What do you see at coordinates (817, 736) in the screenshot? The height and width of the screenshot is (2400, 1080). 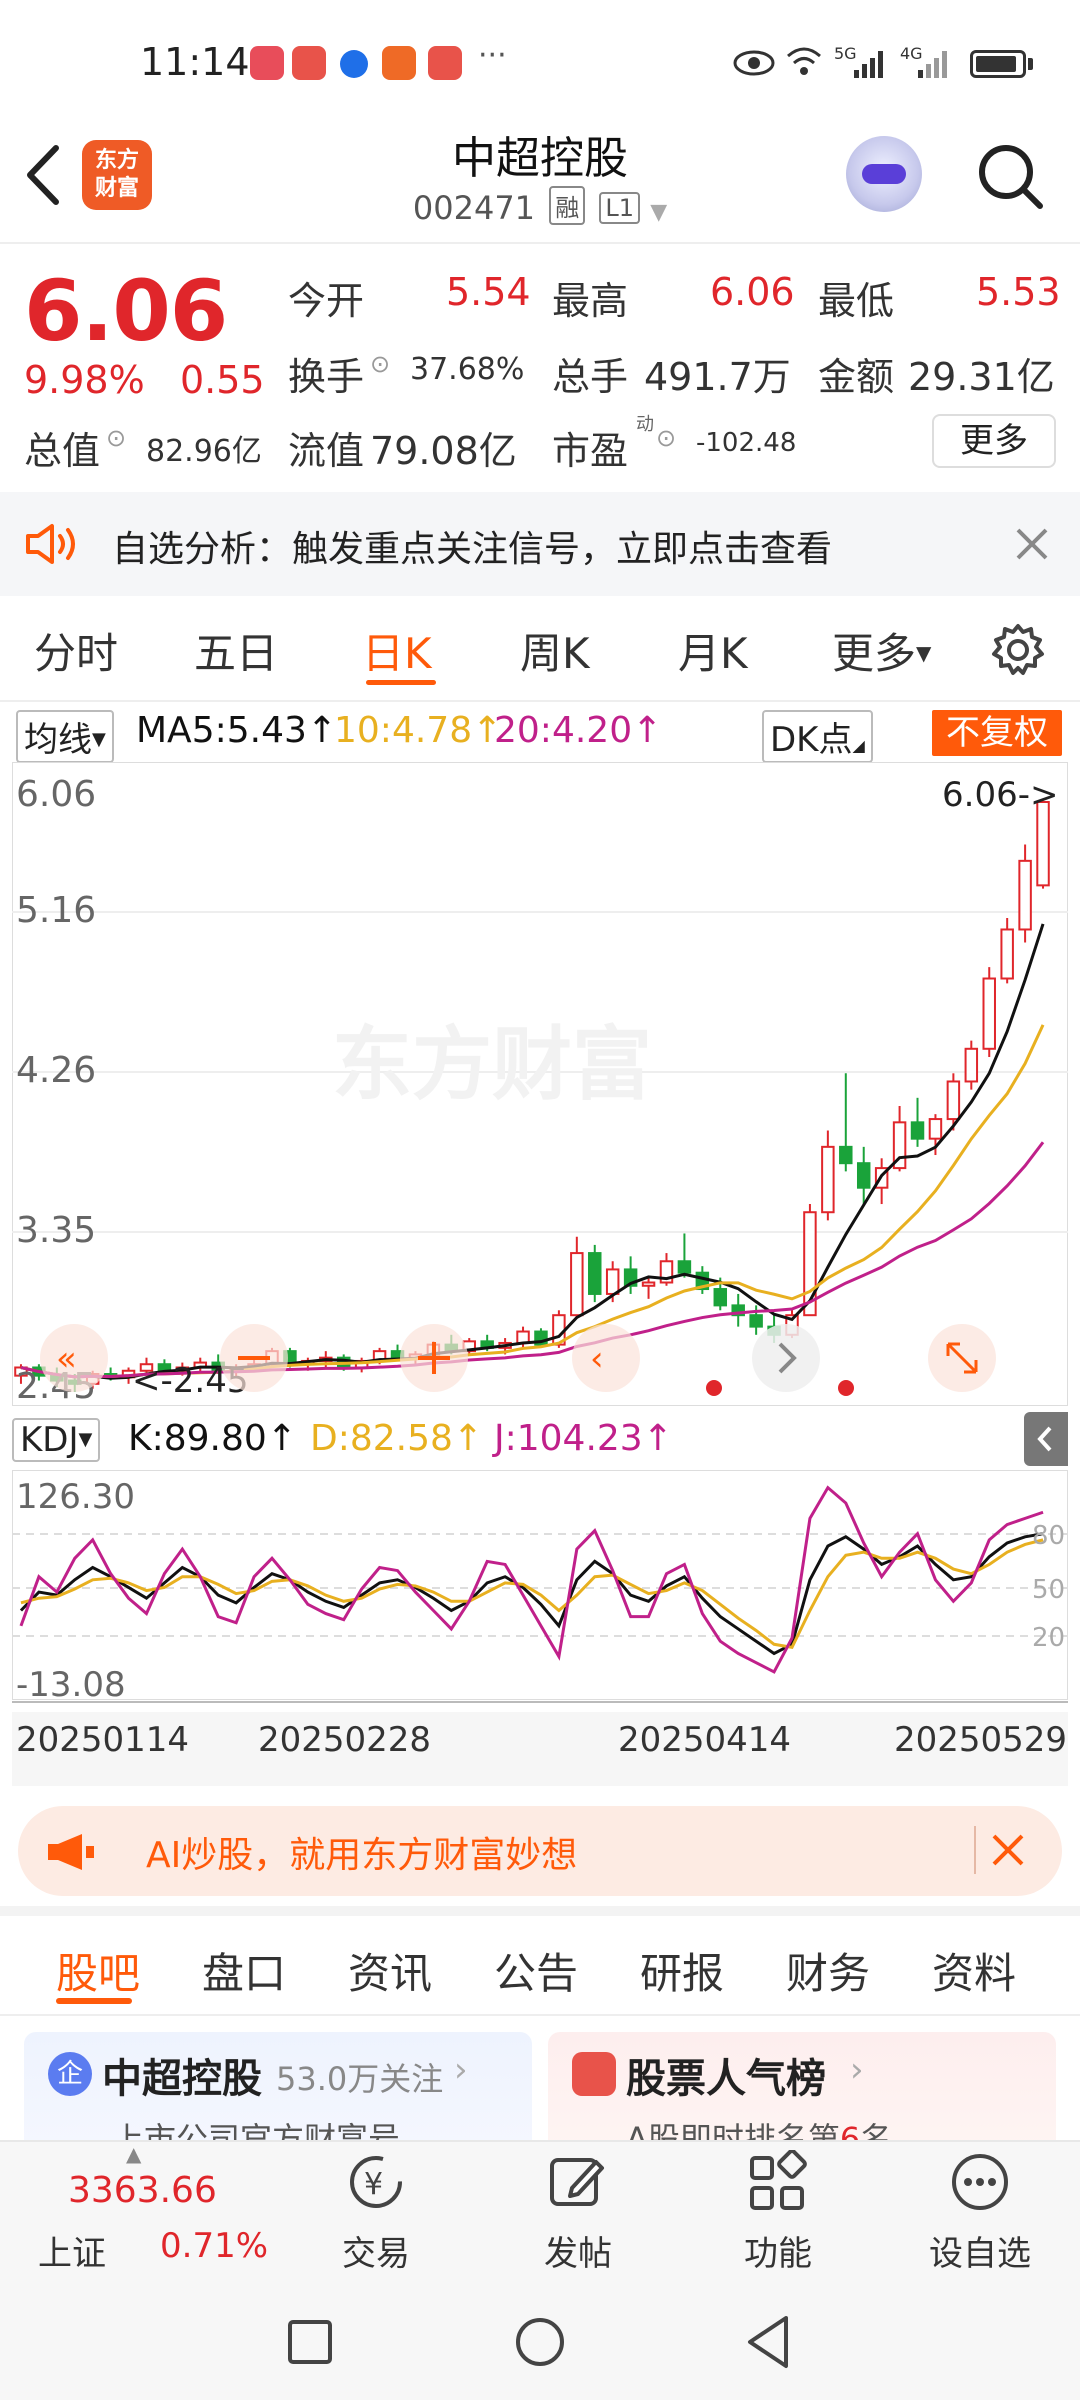 I see `dk-point-selector: DK点◢` at bounding box center [817, 736].